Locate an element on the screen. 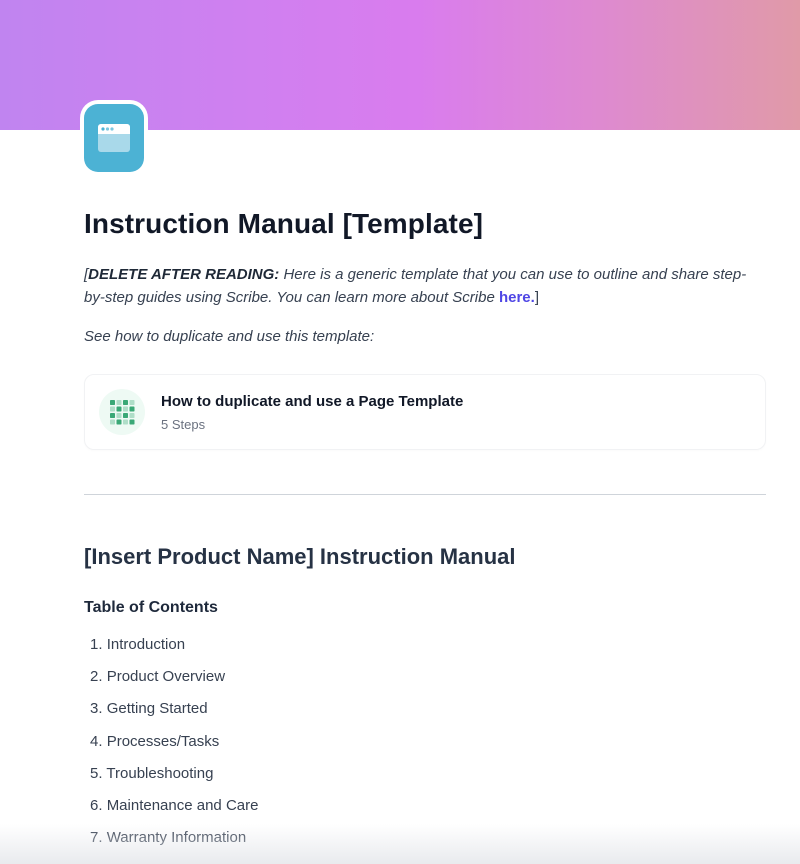  toc-number: 6. is located at coordinates (96, 805).